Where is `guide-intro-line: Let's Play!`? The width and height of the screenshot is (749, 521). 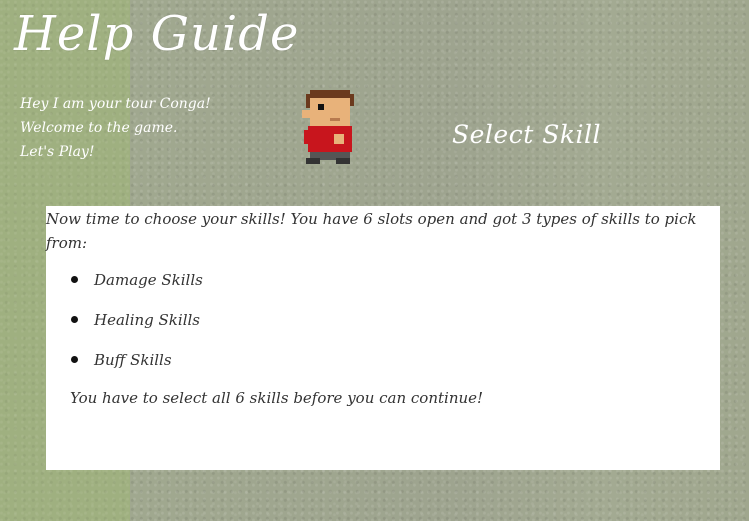
guide-intro-line: Let's Play! is located at coordinates (57, 152).